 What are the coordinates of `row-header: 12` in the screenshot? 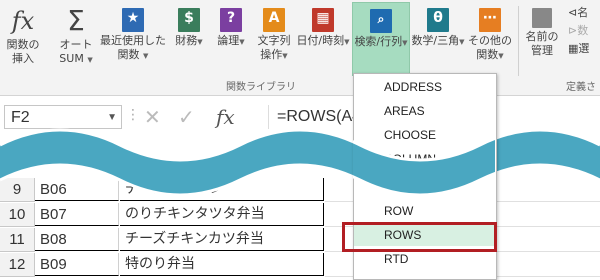 It's located at (17, 265).